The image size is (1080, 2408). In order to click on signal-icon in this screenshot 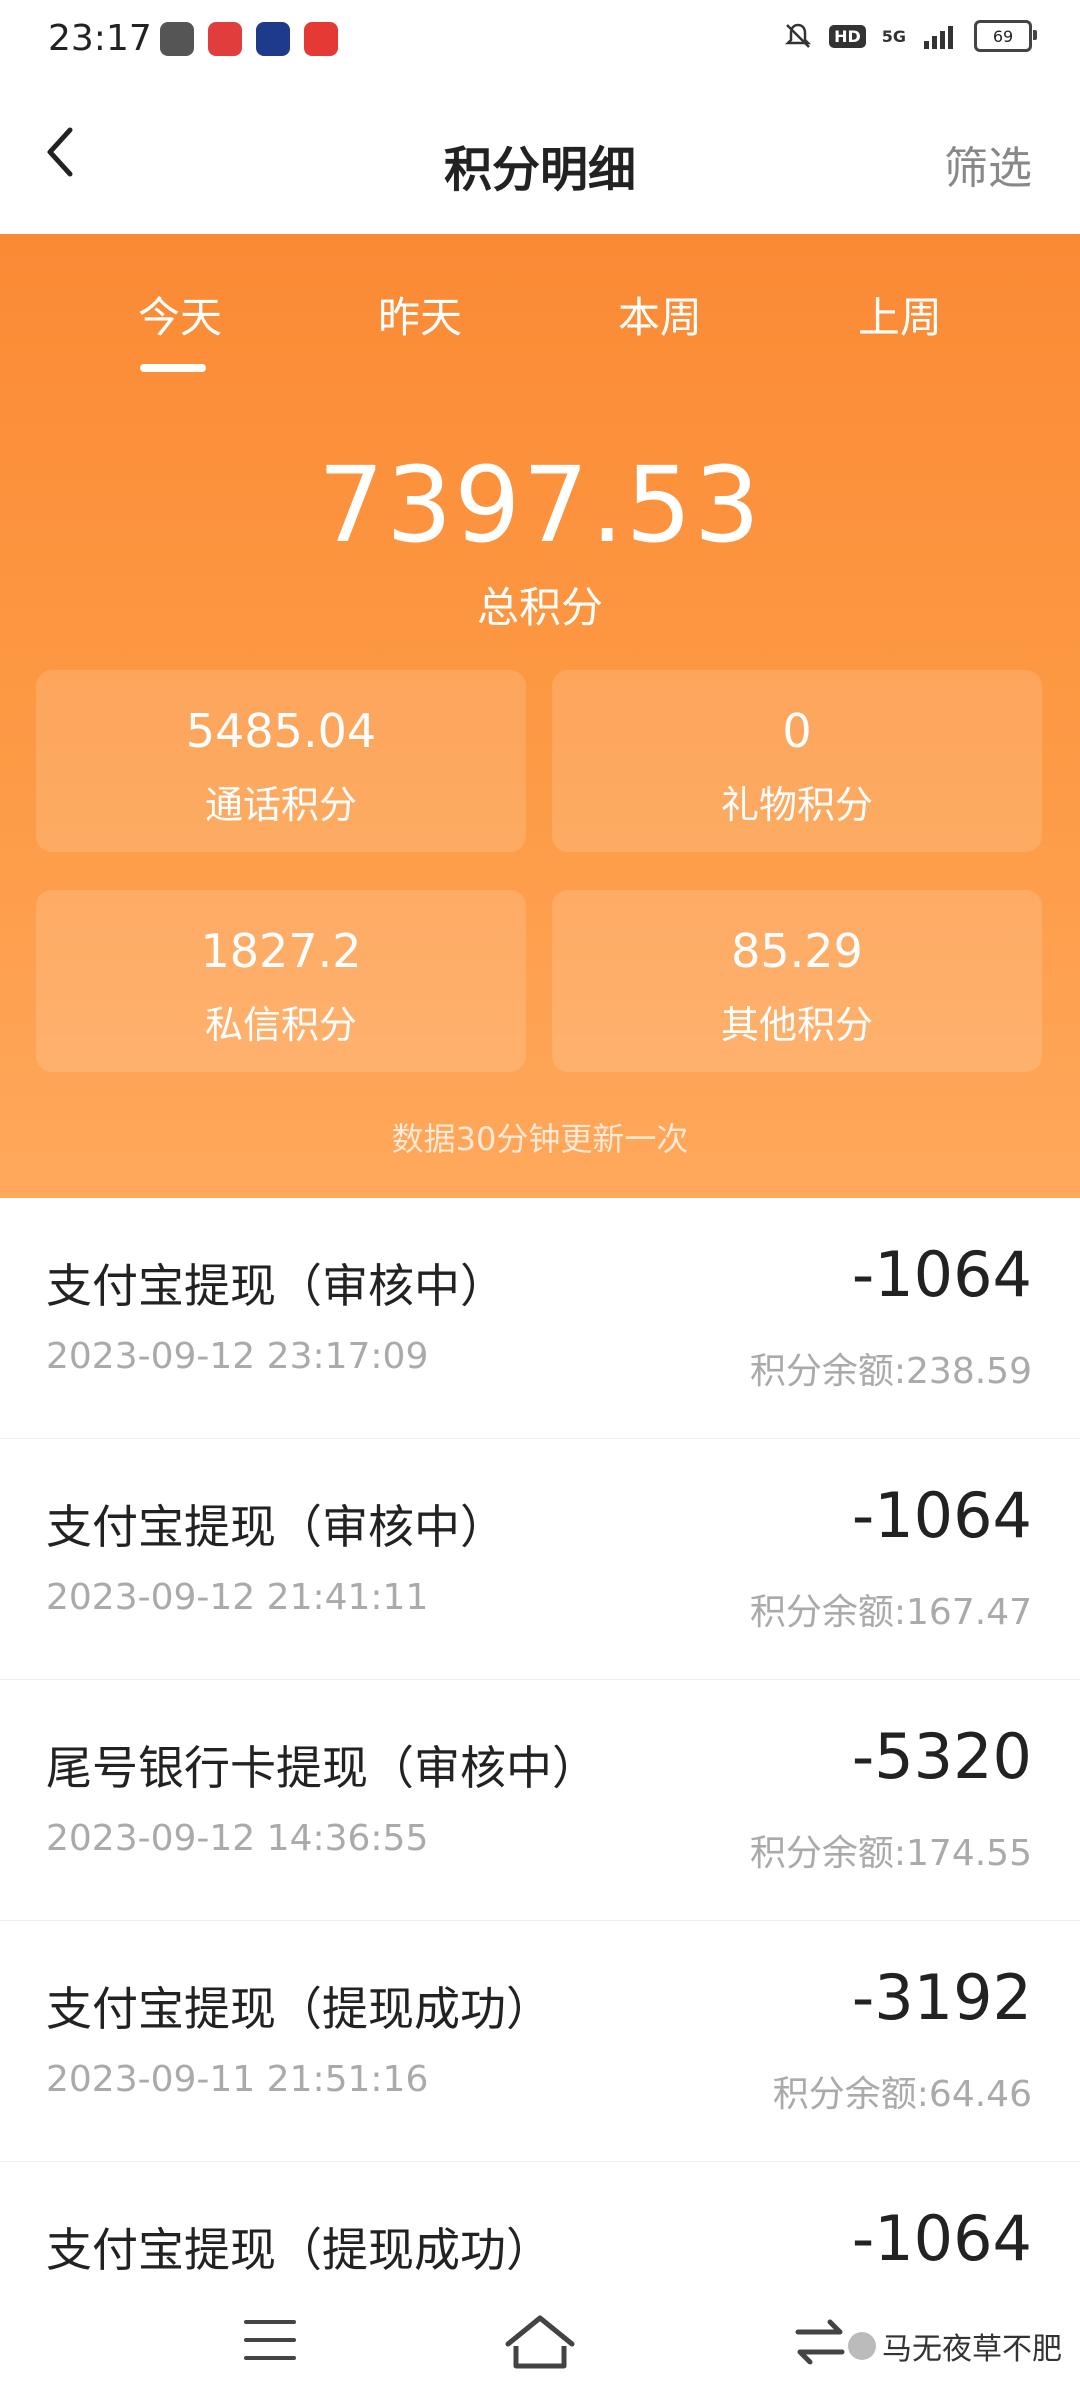, I will do `click(938, 37)`.